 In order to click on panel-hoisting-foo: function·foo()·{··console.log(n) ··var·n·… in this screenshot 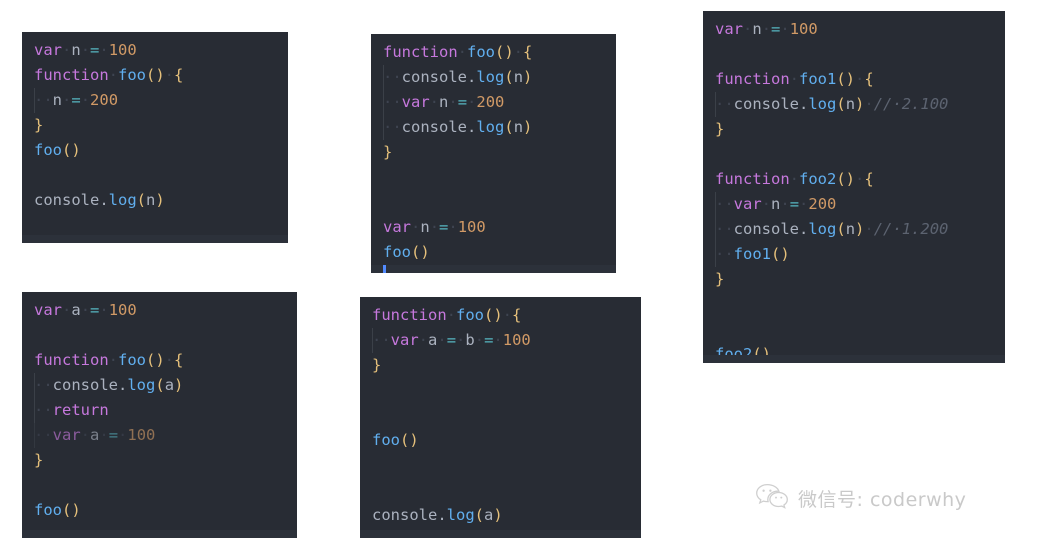, I will do `click(493, 153)`.